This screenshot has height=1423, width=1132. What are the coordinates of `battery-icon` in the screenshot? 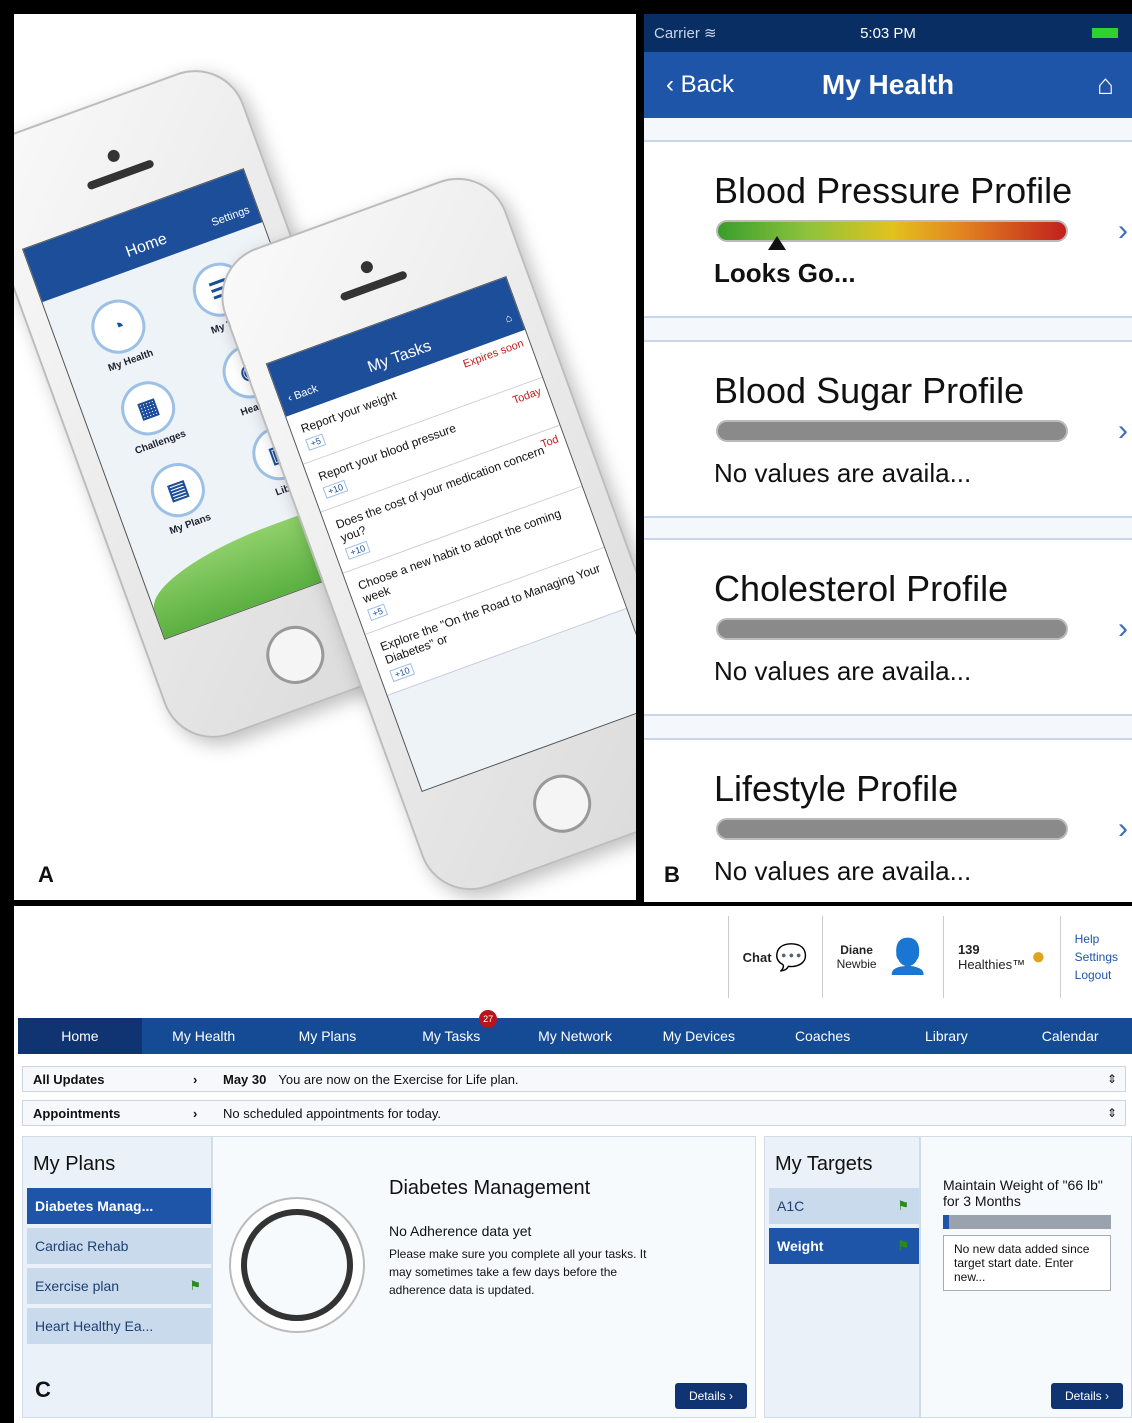 It's located at (1105, 33).